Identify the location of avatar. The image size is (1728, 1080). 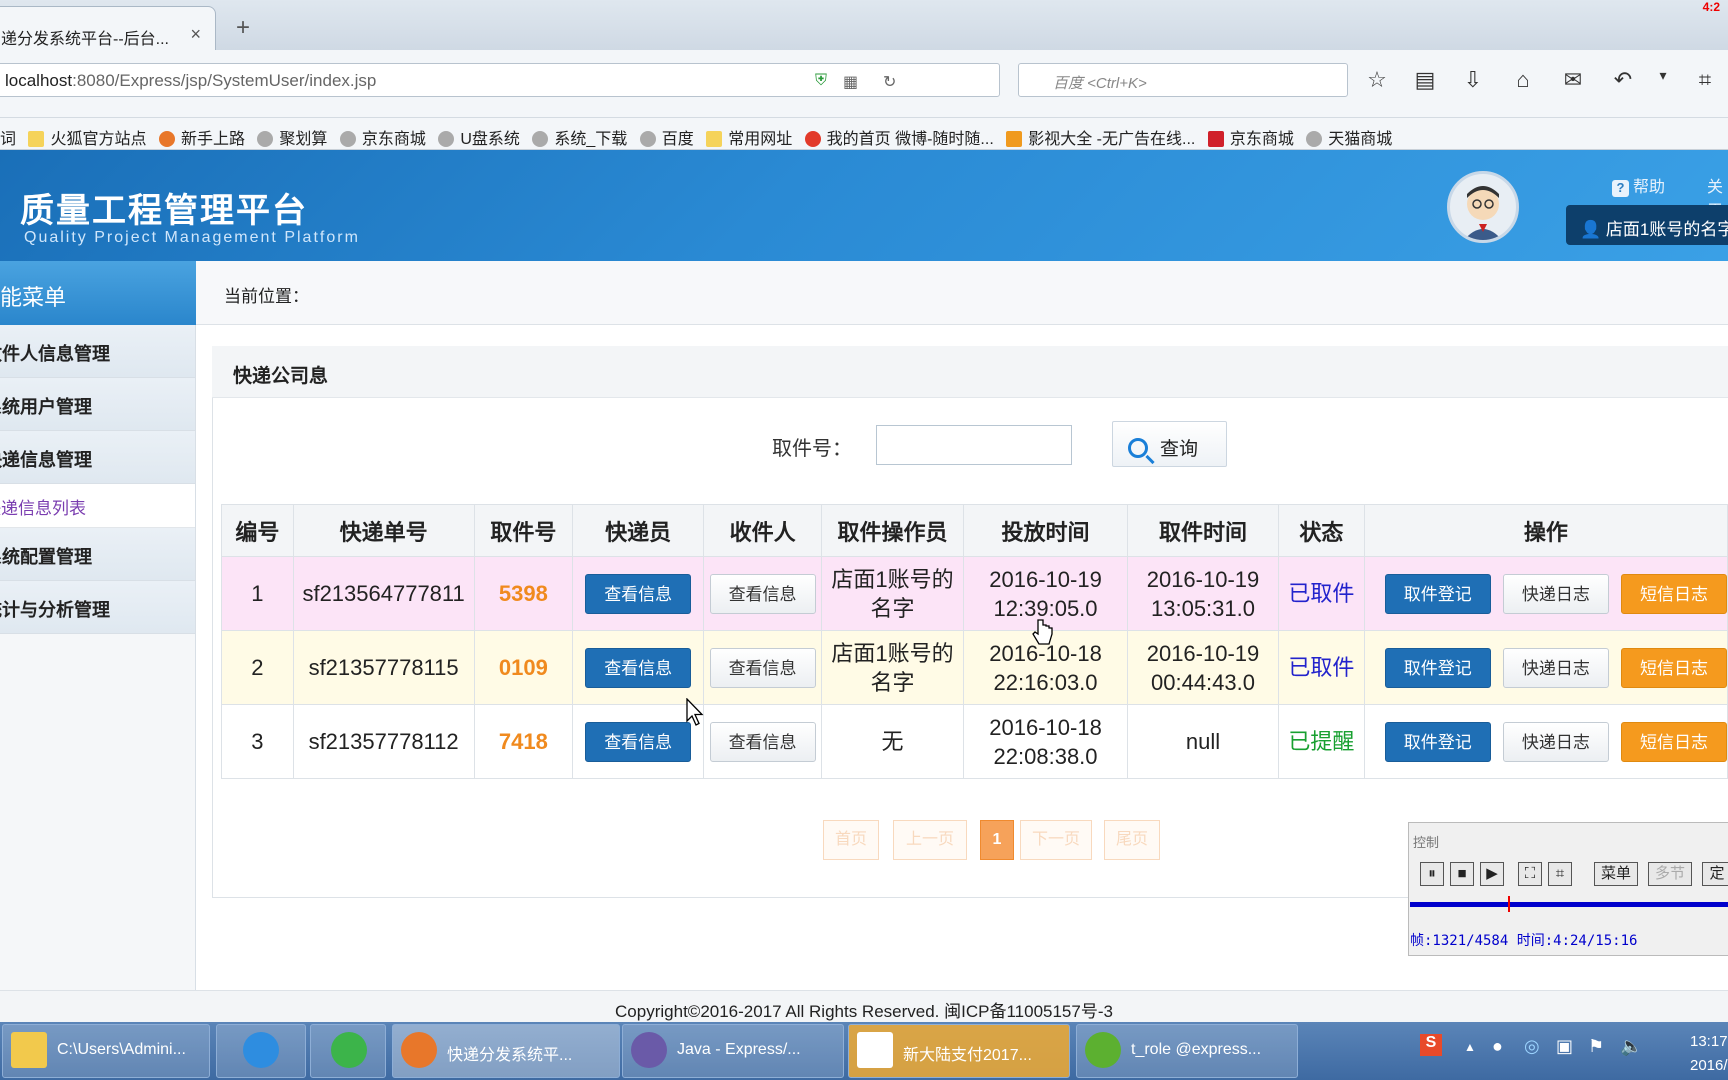
(1483, 207).